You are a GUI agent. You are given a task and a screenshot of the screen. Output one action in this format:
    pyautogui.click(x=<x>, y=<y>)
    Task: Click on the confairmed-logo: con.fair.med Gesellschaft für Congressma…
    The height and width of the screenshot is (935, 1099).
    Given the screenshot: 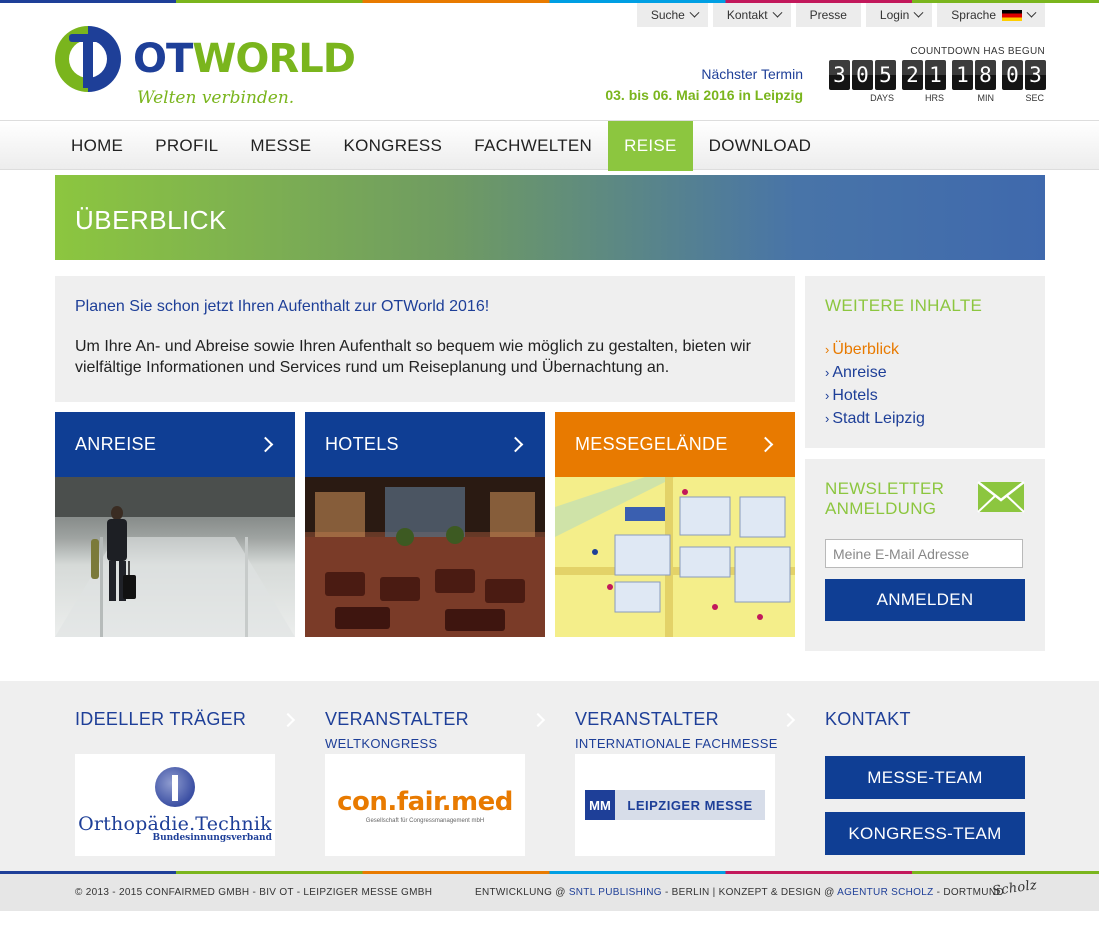 What is the action you would take?
    pyautogui.click(x=425, y=805)
    